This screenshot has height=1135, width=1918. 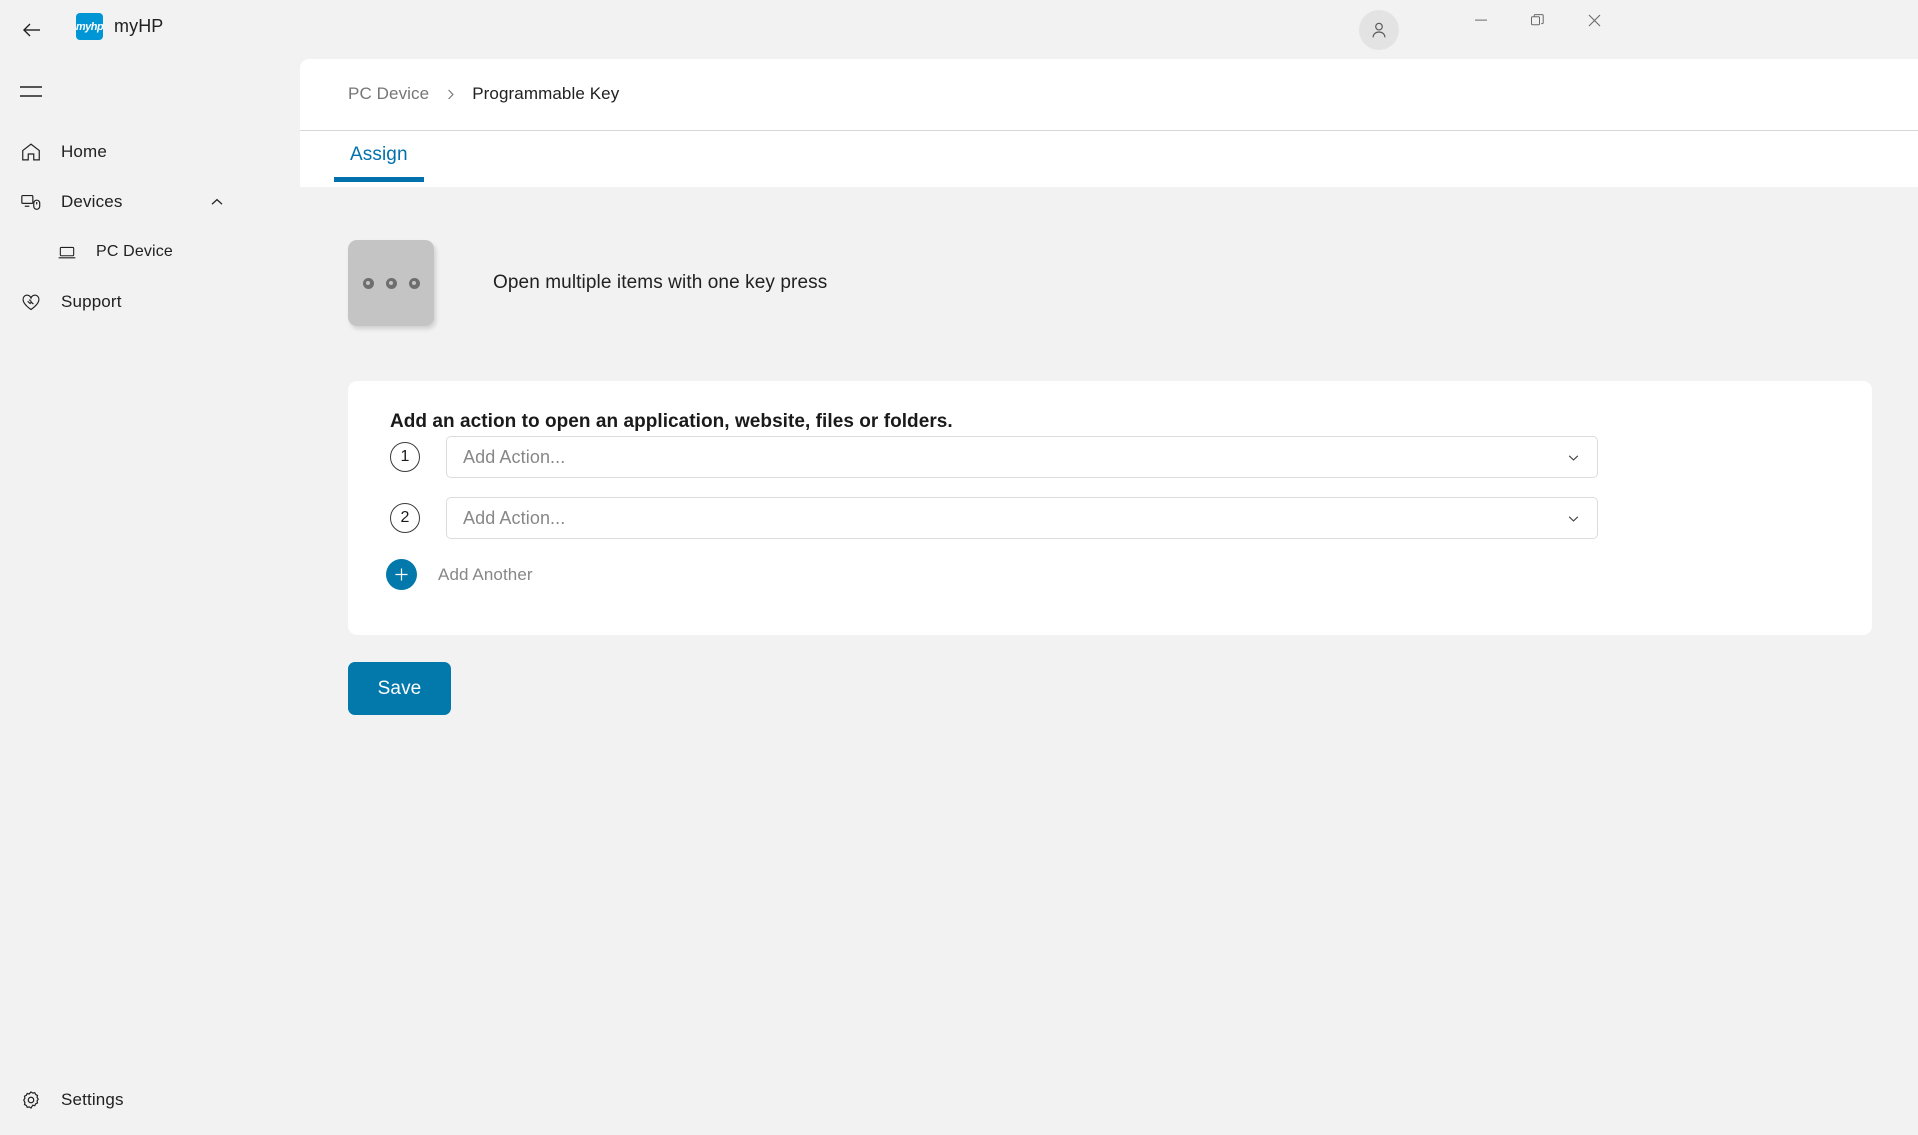 I want to click on add-another-button: Add Another, so click(x=459, y=574).